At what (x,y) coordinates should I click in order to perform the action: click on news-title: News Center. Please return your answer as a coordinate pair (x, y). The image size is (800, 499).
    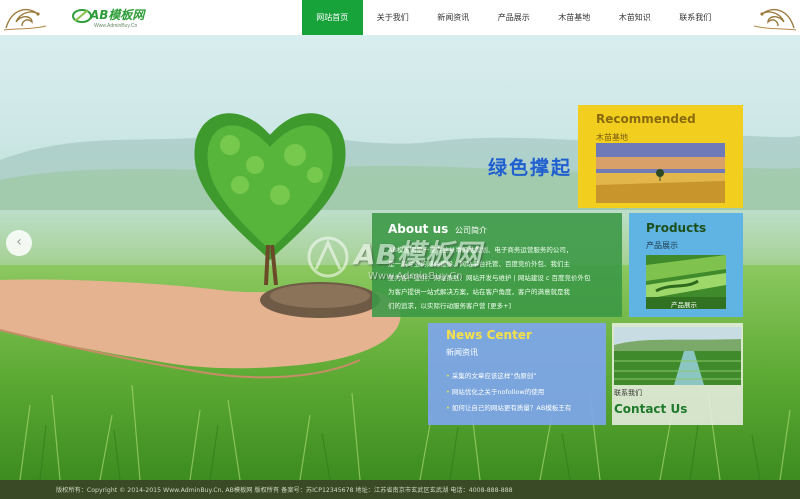
    Looking at the image, I should click on (489, 335).